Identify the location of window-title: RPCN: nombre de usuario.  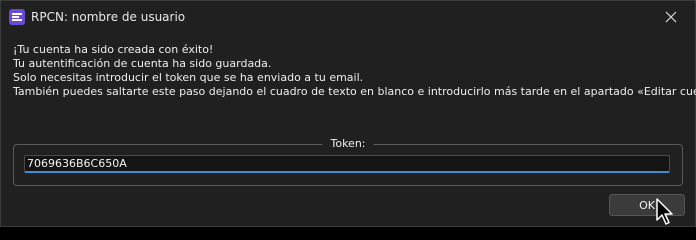
(108, 17).